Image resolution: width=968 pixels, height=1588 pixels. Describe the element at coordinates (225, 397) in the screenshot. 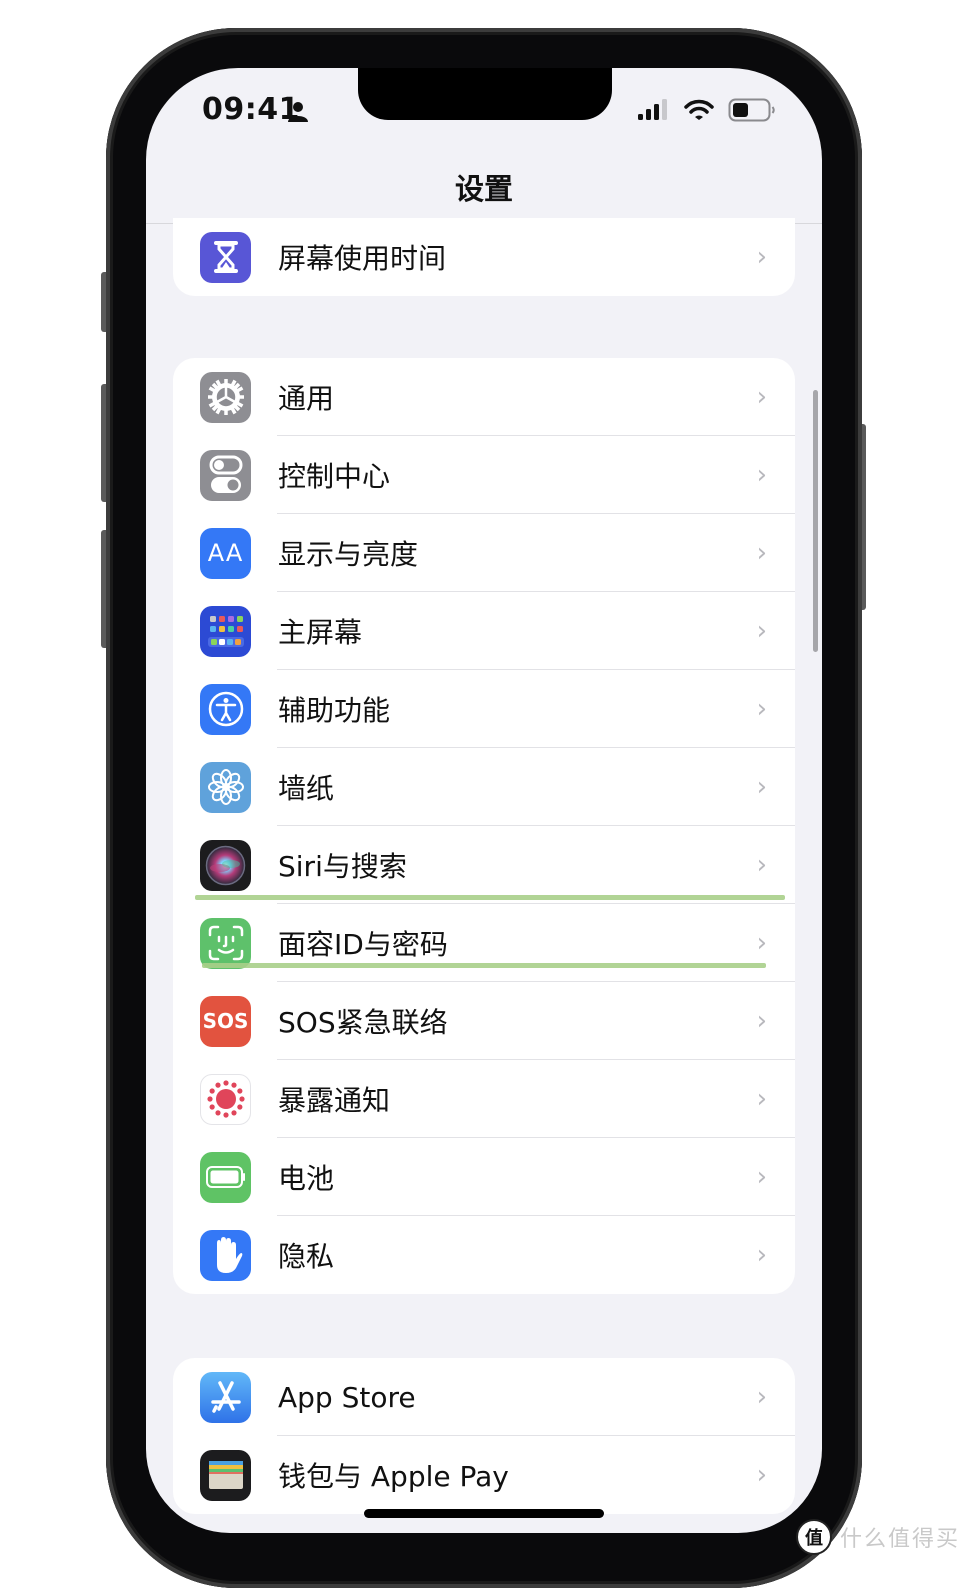

I see `gear-icon` at that location.